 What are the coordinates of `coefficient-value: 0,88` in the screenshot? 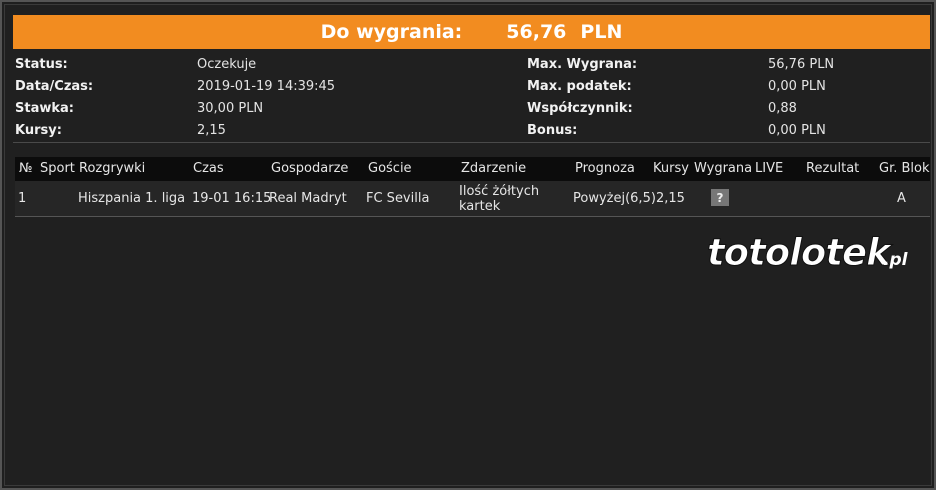 It's located at (782, 108).